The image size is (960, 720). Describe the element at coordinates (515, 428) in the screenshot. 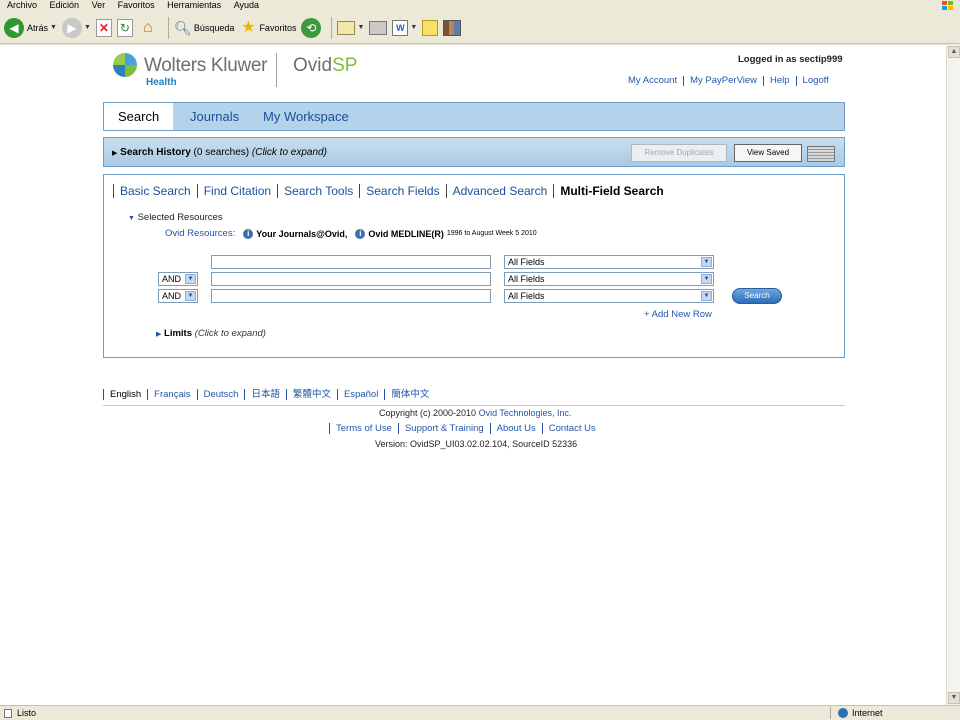

I see `about-us-link: About Us` at that location.